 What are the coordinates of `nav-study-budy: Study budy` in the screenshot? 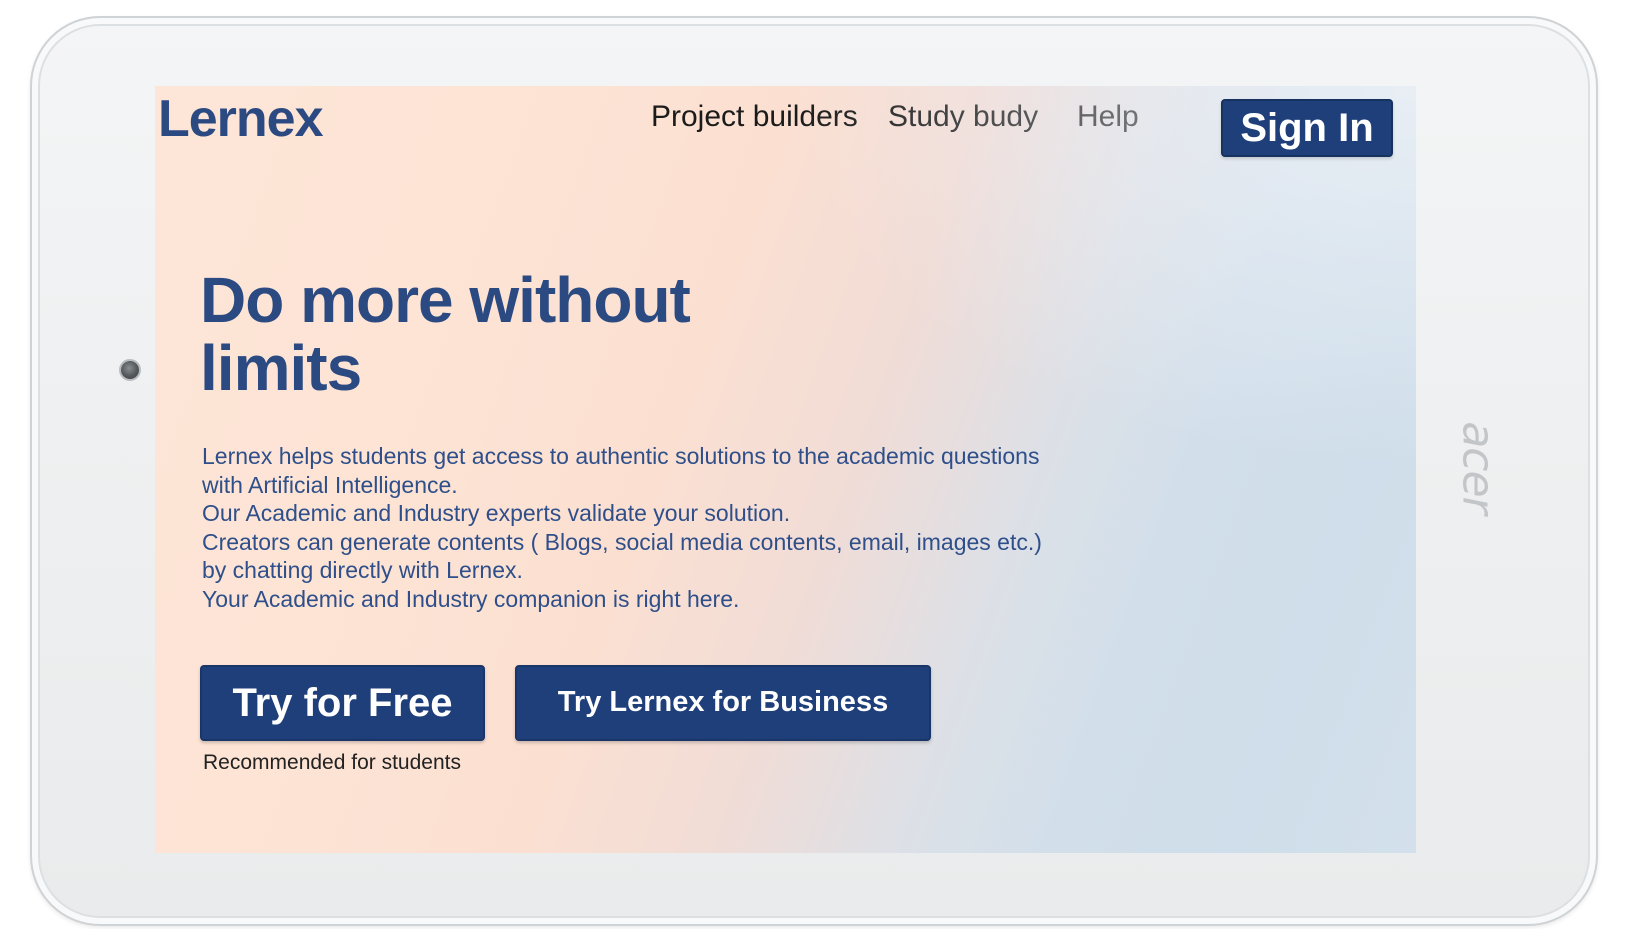 It's located at (963, 117).